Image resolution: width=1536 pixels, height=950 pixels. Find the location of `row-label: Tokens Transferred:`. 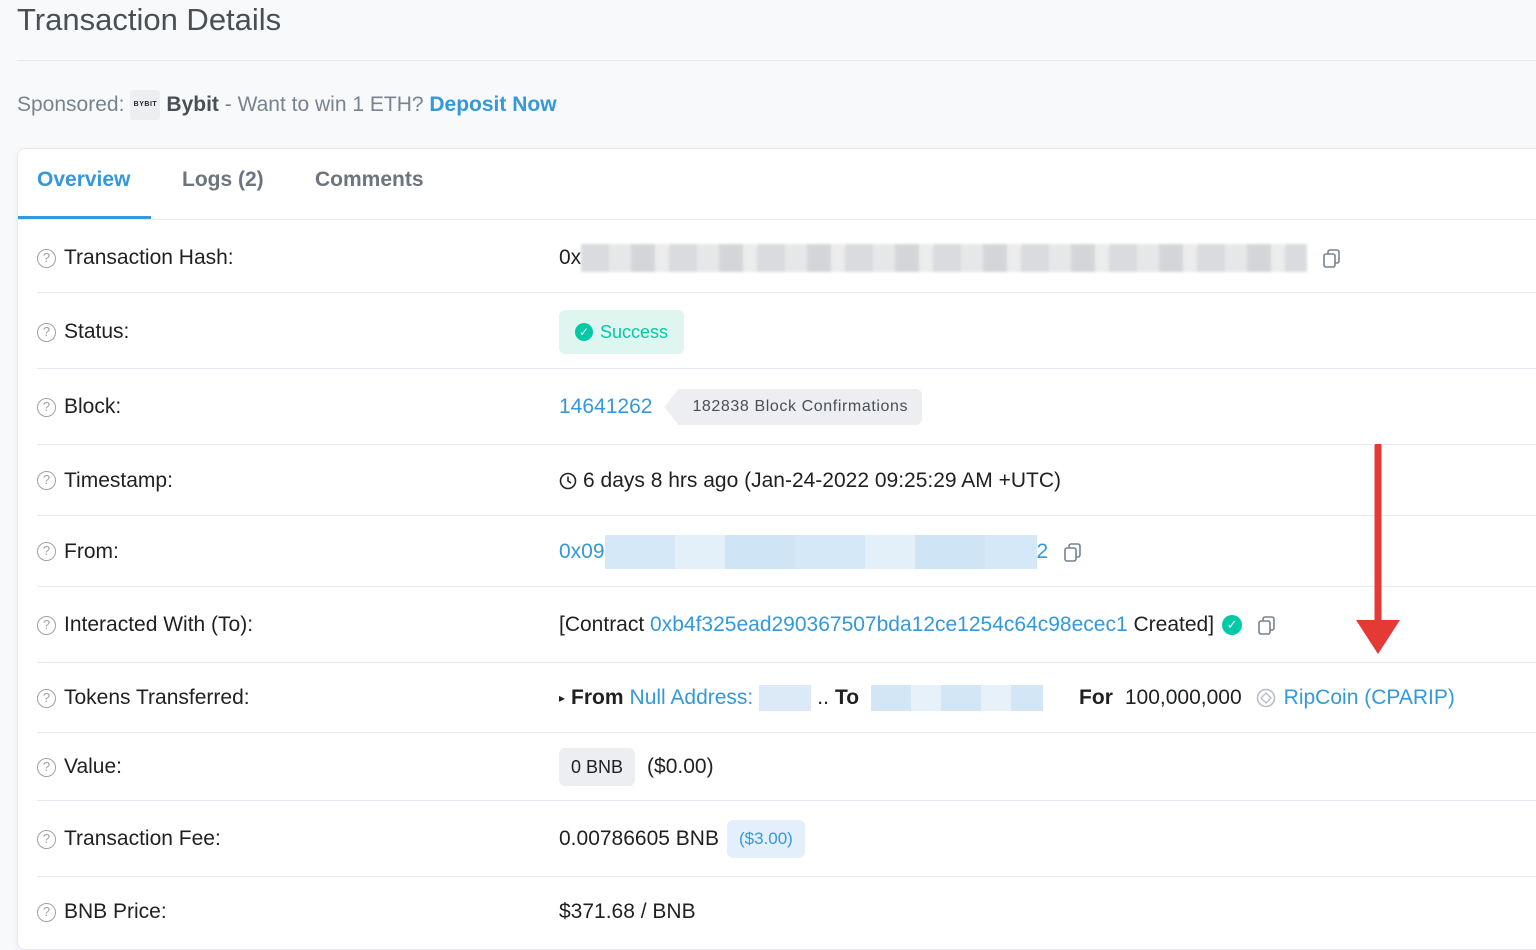

row-label: Tokens Transferred: is located at coordinates (157, 697).